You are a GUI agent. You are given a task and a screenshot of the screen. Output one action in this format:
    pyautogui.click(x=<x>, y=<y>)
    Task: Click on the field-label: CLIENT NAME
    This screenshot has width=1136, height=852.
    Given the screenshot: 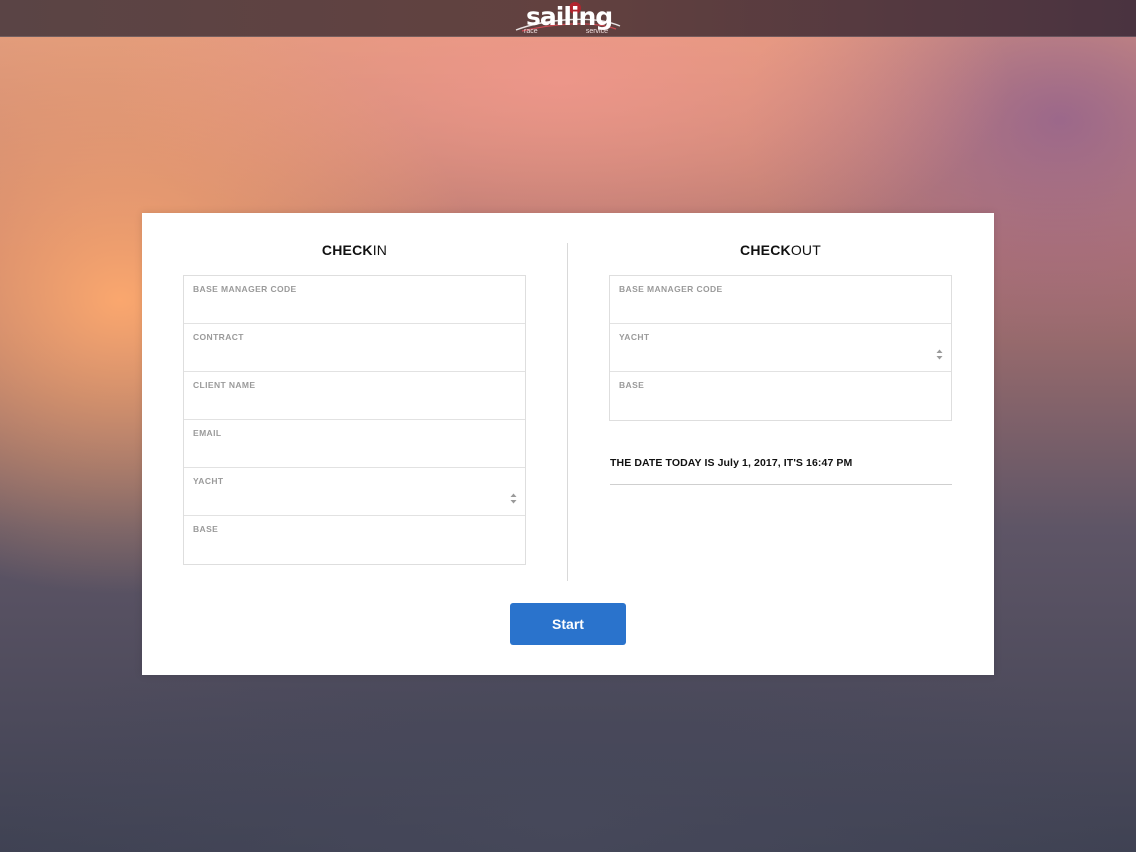 What is the action you would take?
    pyautogui.click(x=224, y=385)
    